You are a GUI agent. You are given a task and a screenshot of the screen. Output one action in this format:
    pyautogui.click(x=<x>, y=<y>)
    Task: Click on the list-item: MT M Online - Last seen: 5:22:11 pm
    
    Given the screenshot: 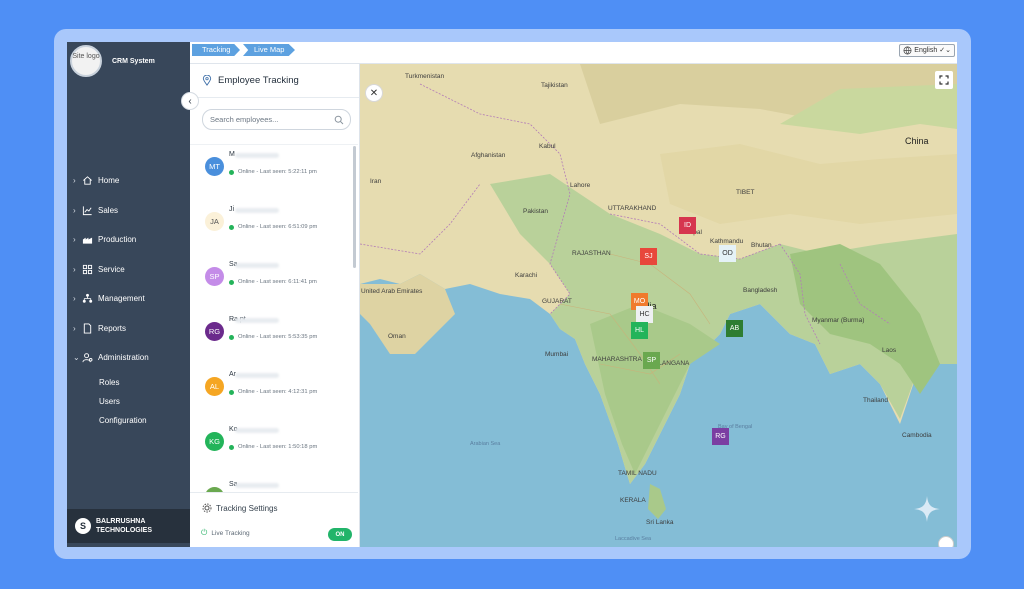 What is the action you would take?
    pyautogui.click(x=272, y=172)
    